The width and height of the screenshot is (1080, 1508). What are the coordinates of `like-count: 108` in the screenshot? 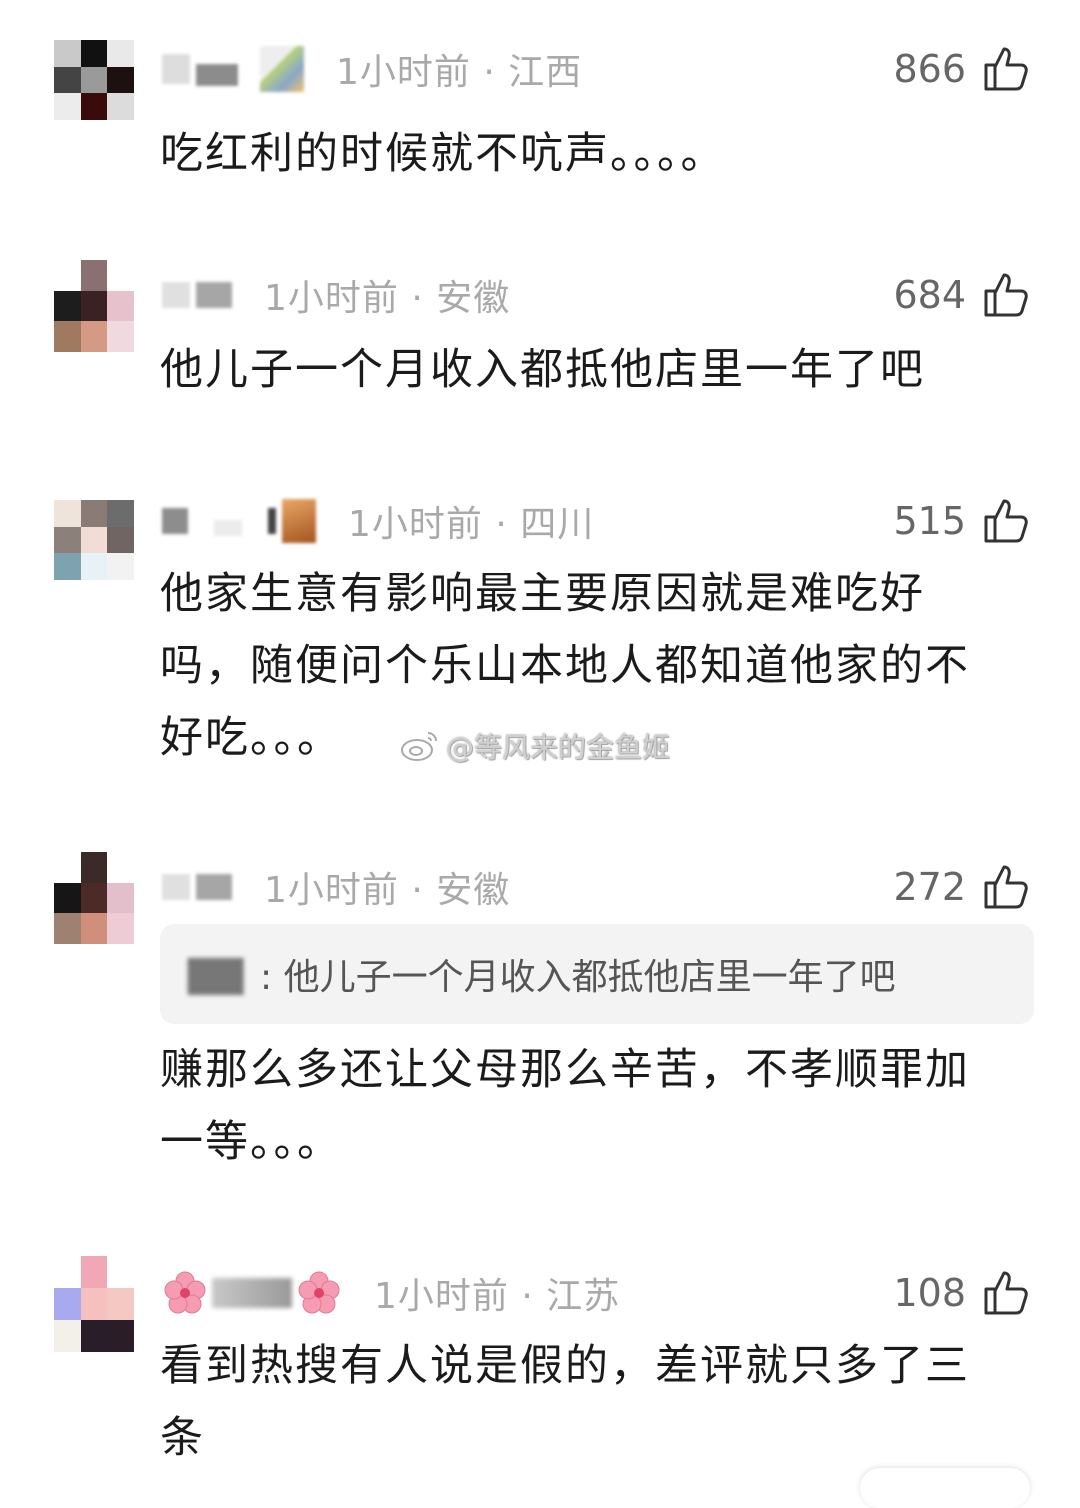 It's located at (929, 1293).